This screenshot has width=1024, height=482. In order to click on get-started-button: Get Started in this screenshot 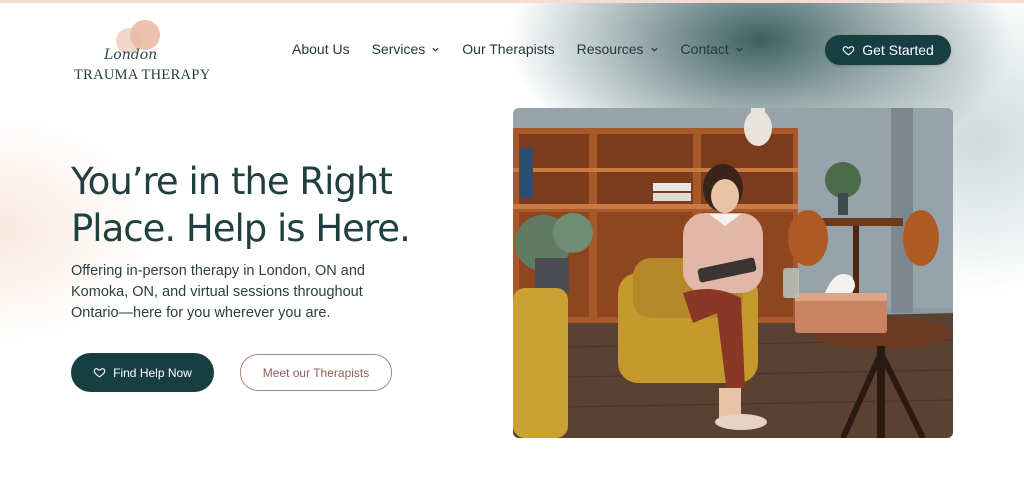, I will do `click(888, 50)`.